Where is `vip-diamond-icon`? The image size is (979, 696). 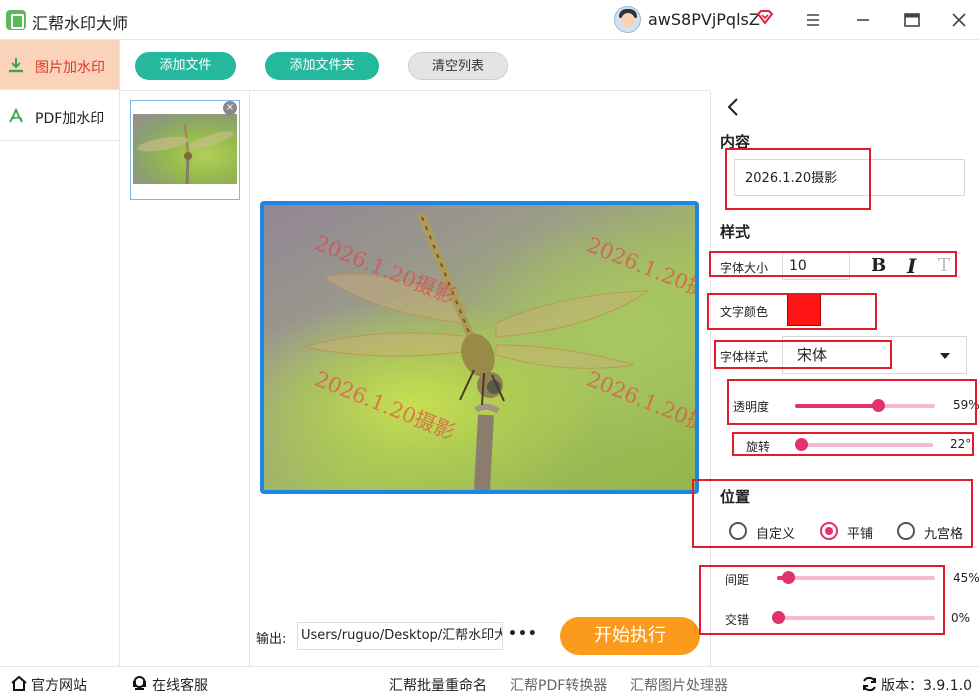 vip-diamond-icon is located at coordinates (765, 17).